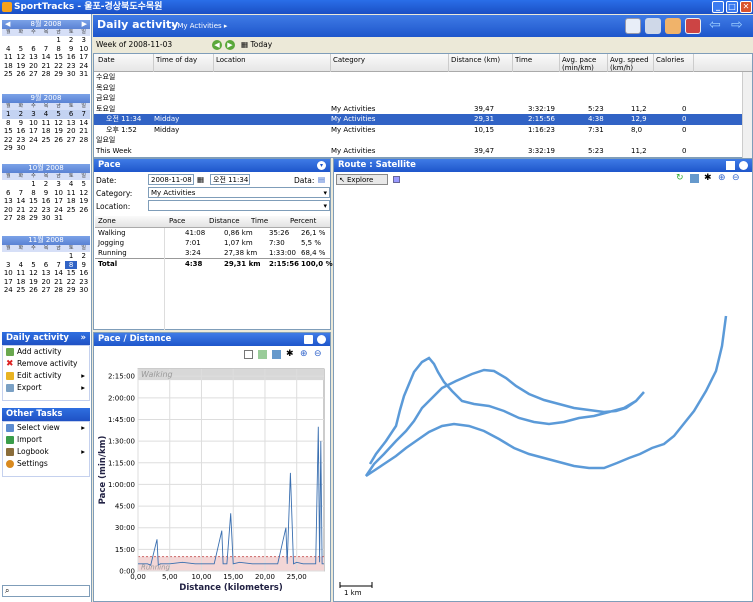 Image resolution: width=753 pixels, height=602 pixels. I want to click on zone-column-header: Percent, so click(303, 221).